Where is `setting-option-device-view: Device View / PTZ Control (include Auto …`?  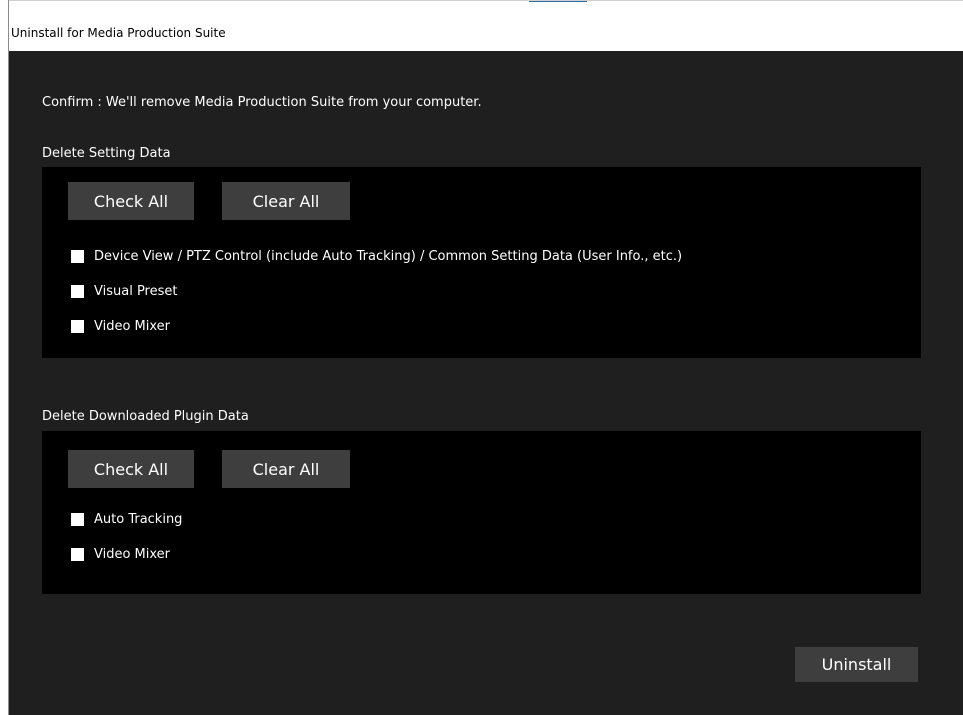
setting-option-device-view: Device View / PTZ Control (include Auto … is located at coordinates (376, 256).